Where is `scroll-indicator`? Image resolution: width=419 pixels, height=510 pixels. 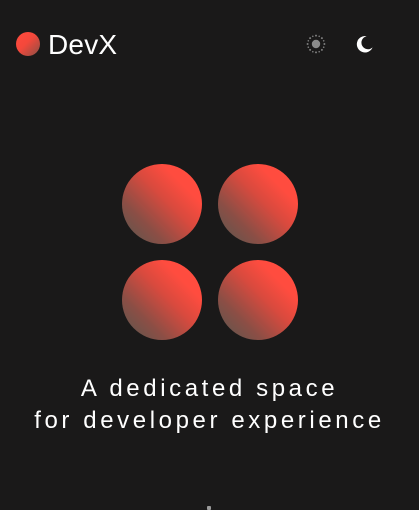 scroll-indicator is located at coordinates (209, 508).